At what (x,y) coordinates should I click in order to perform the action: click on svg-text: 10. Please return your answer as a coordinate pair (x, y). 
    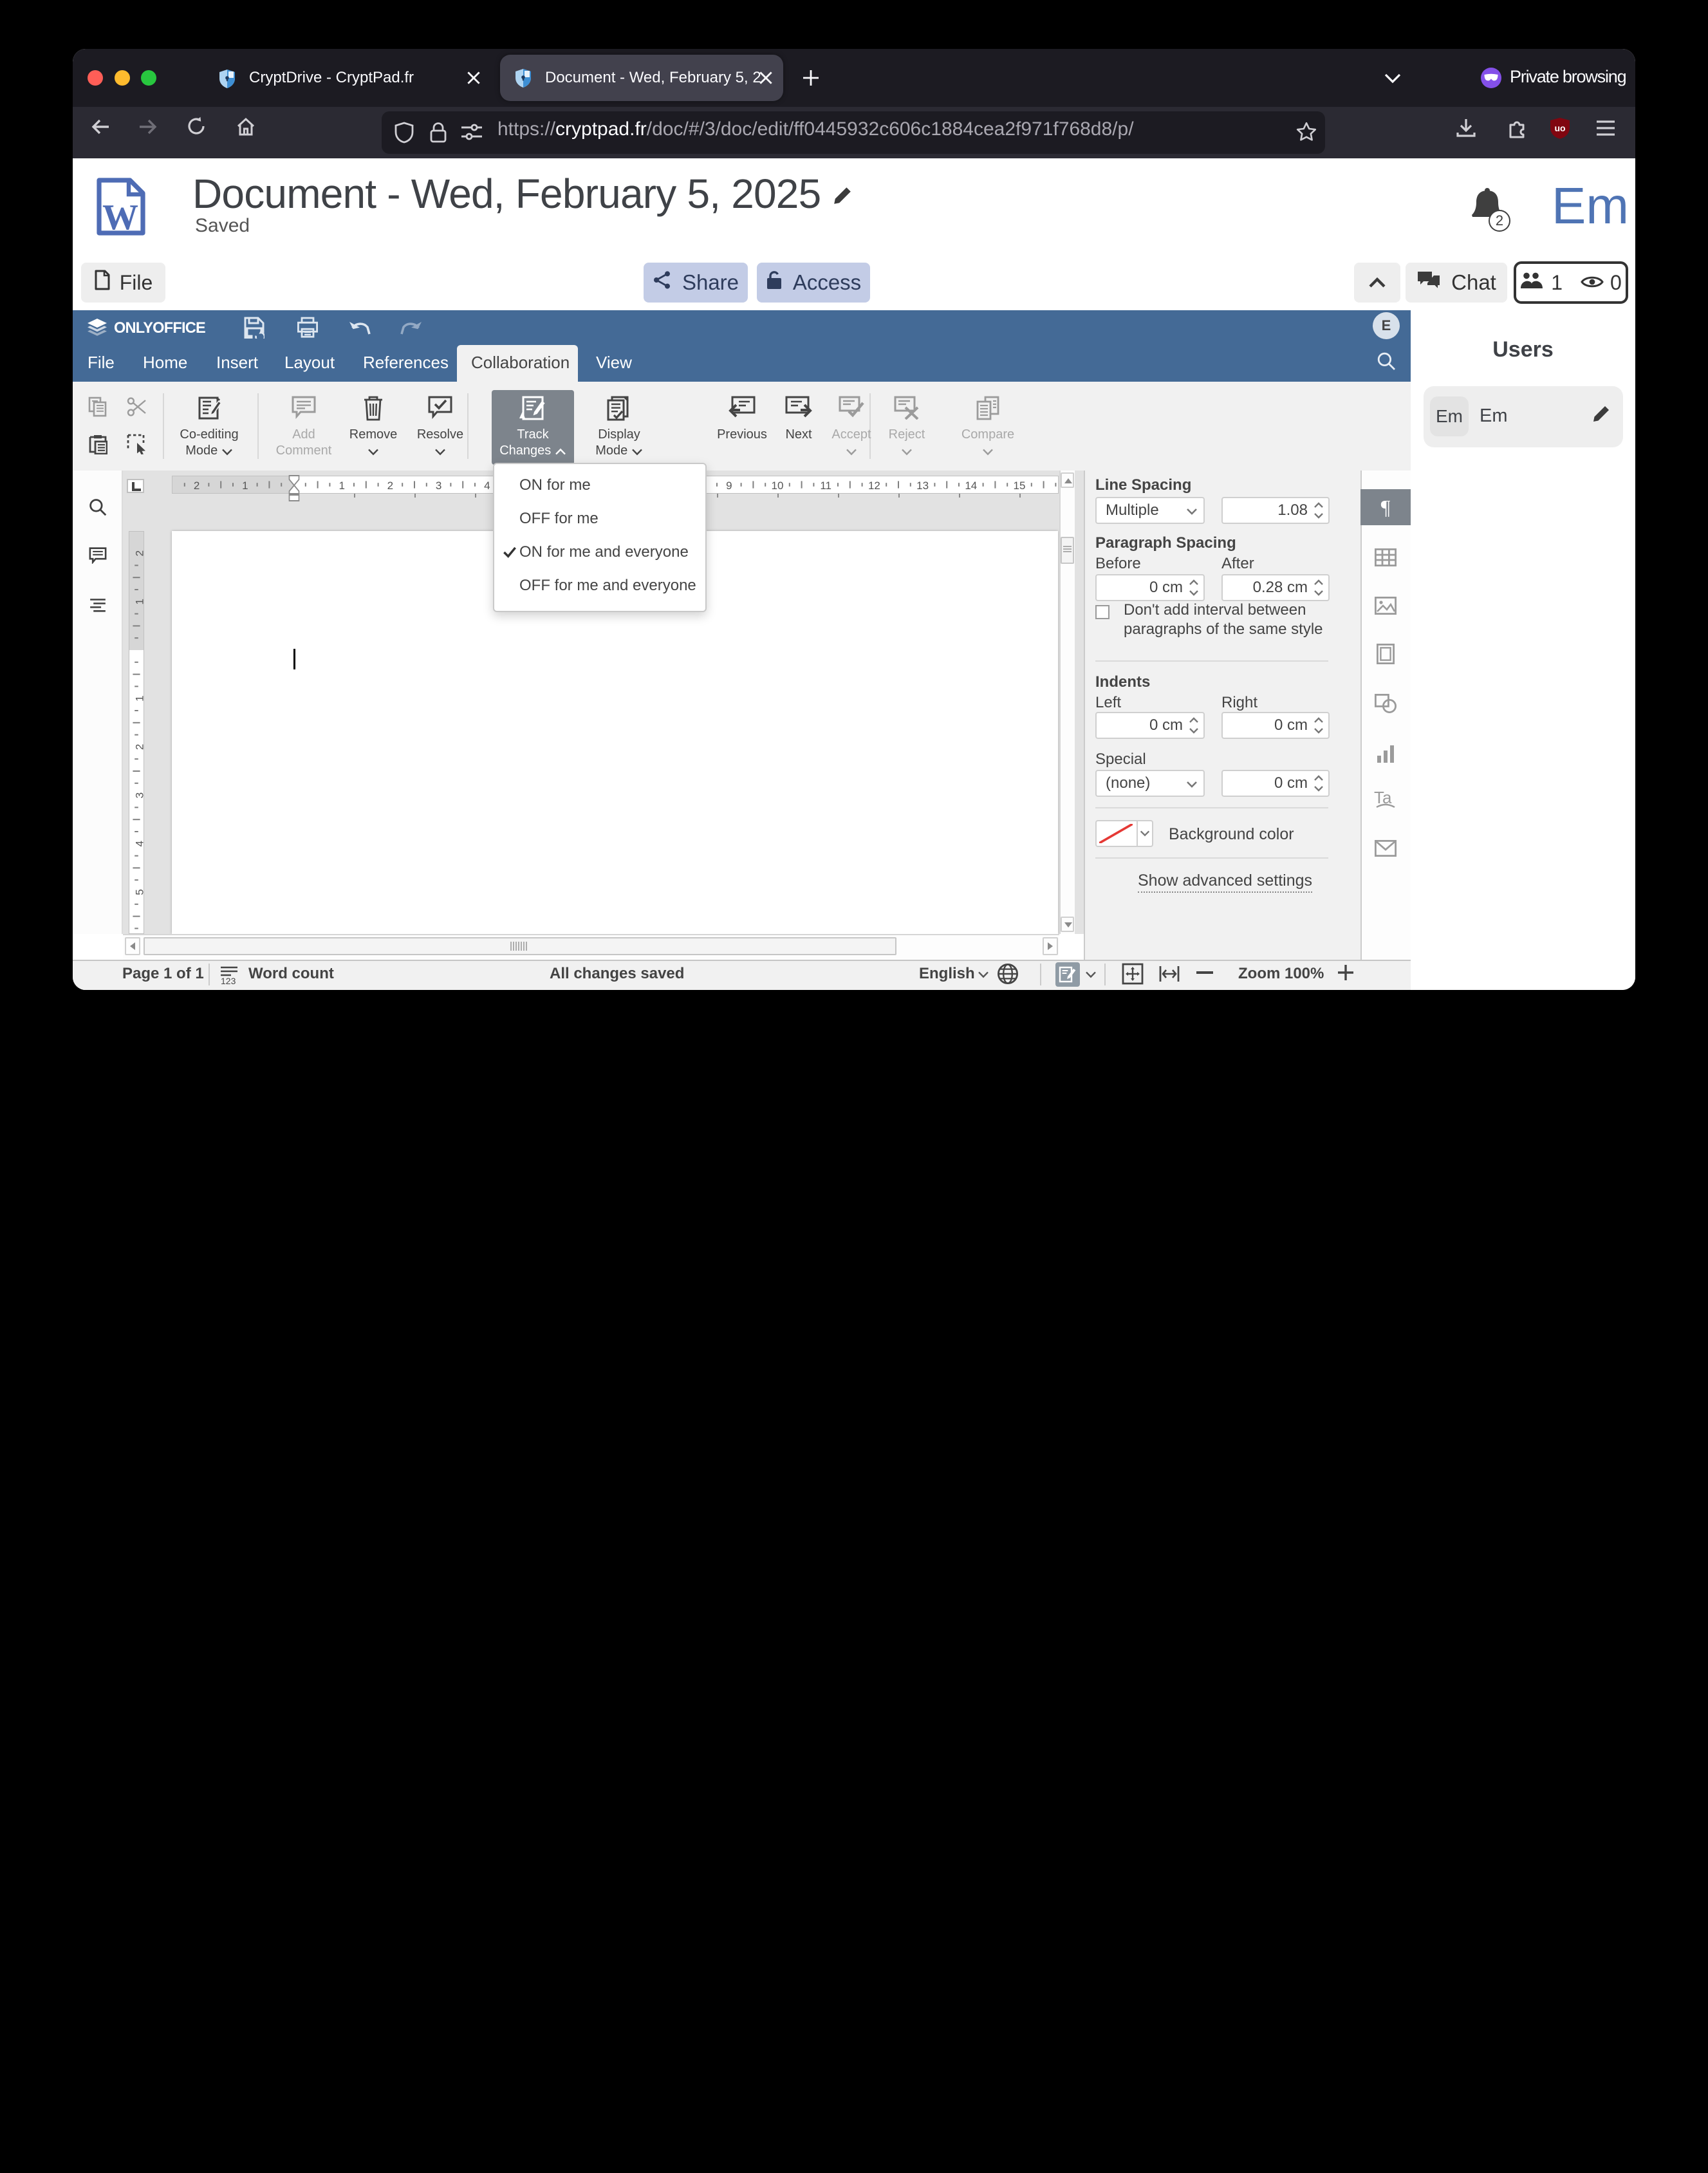
    Looking at the image, I should click on (778, 486).